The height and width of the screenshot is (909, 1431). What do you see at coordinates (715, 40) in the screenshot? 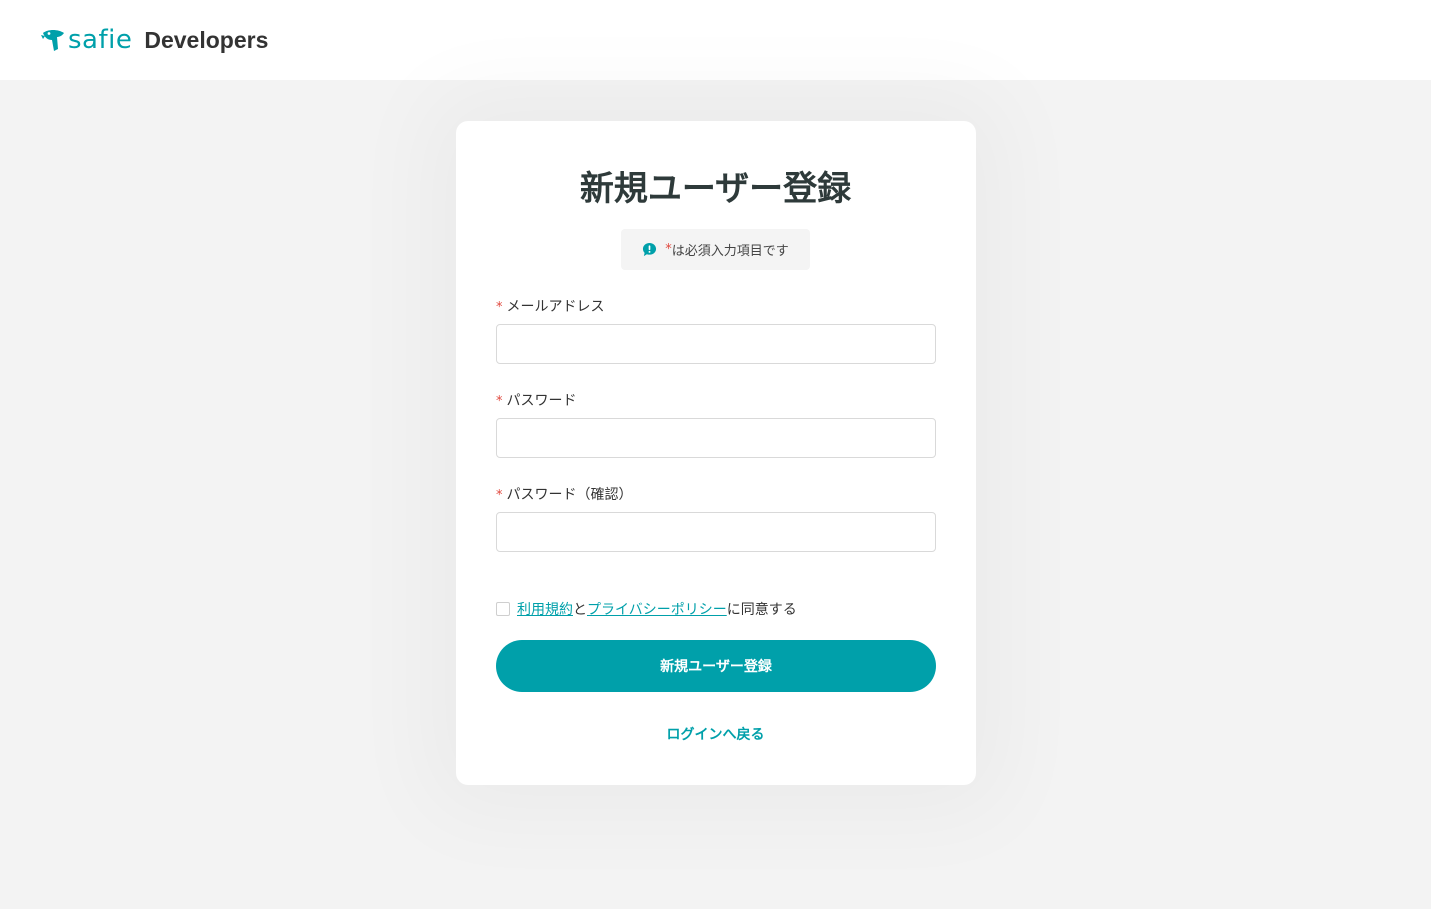
I see `top-header: safie Developers` at bounding box center [715, 40].